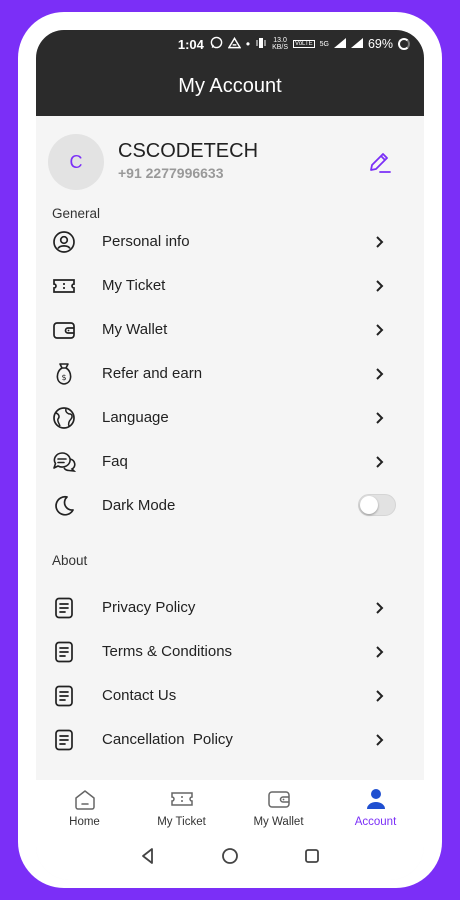 The image size is (460, 900). I want to click on nav-my-ticket: My Ticket, so click(181, 806).